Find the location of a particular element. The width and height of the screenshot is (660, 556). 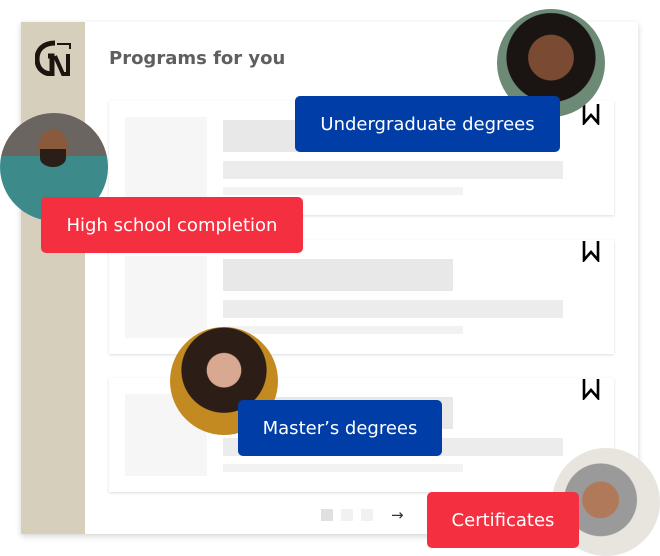

page-title: Programs for you is located at coordinates (197, 58).